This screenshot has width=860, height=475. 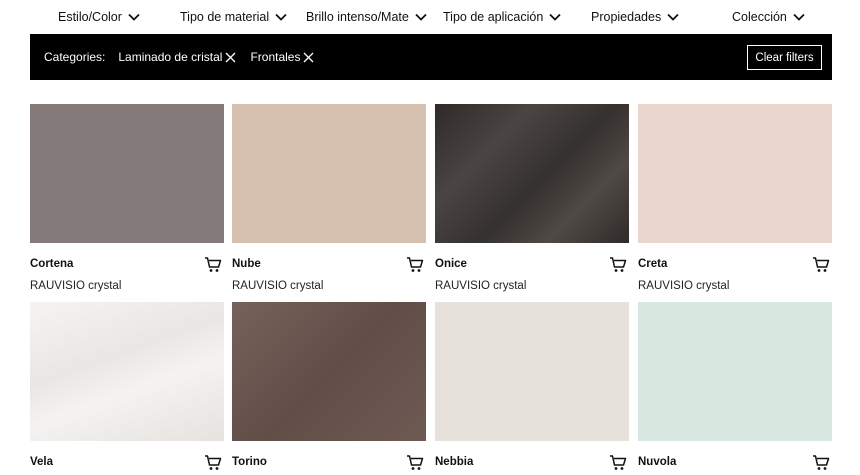 What do you see at coordinates (225, 17) in the screenshot?
I see `filter-label: Tipo de material` at bounding box center [225, 17].